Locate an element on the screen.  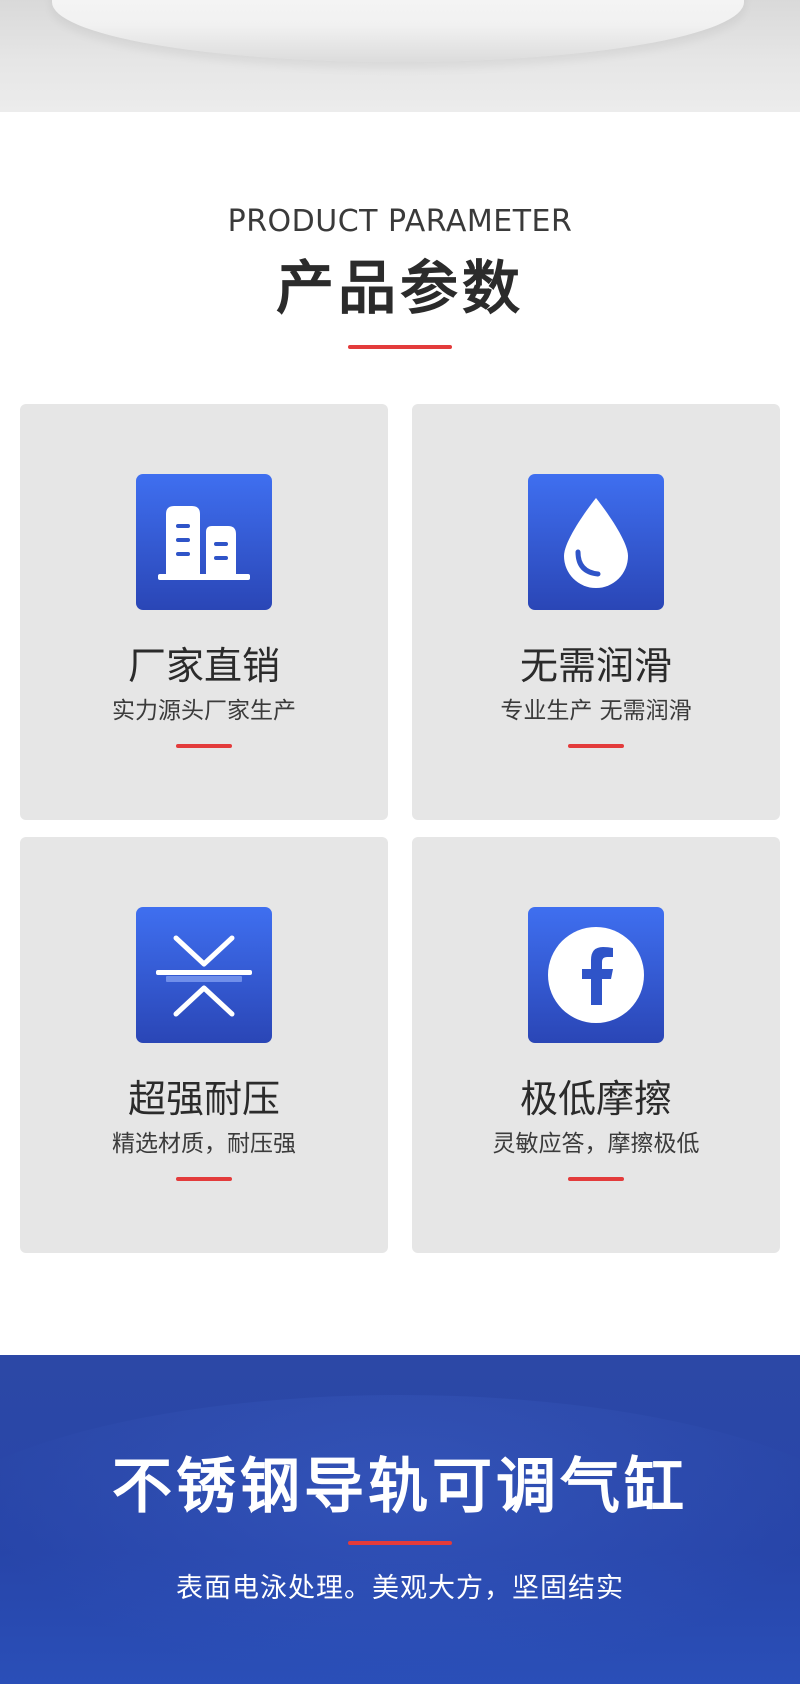
product-name: 不锈钢导轨可调气缸 is located at coordinates (400, 1487).